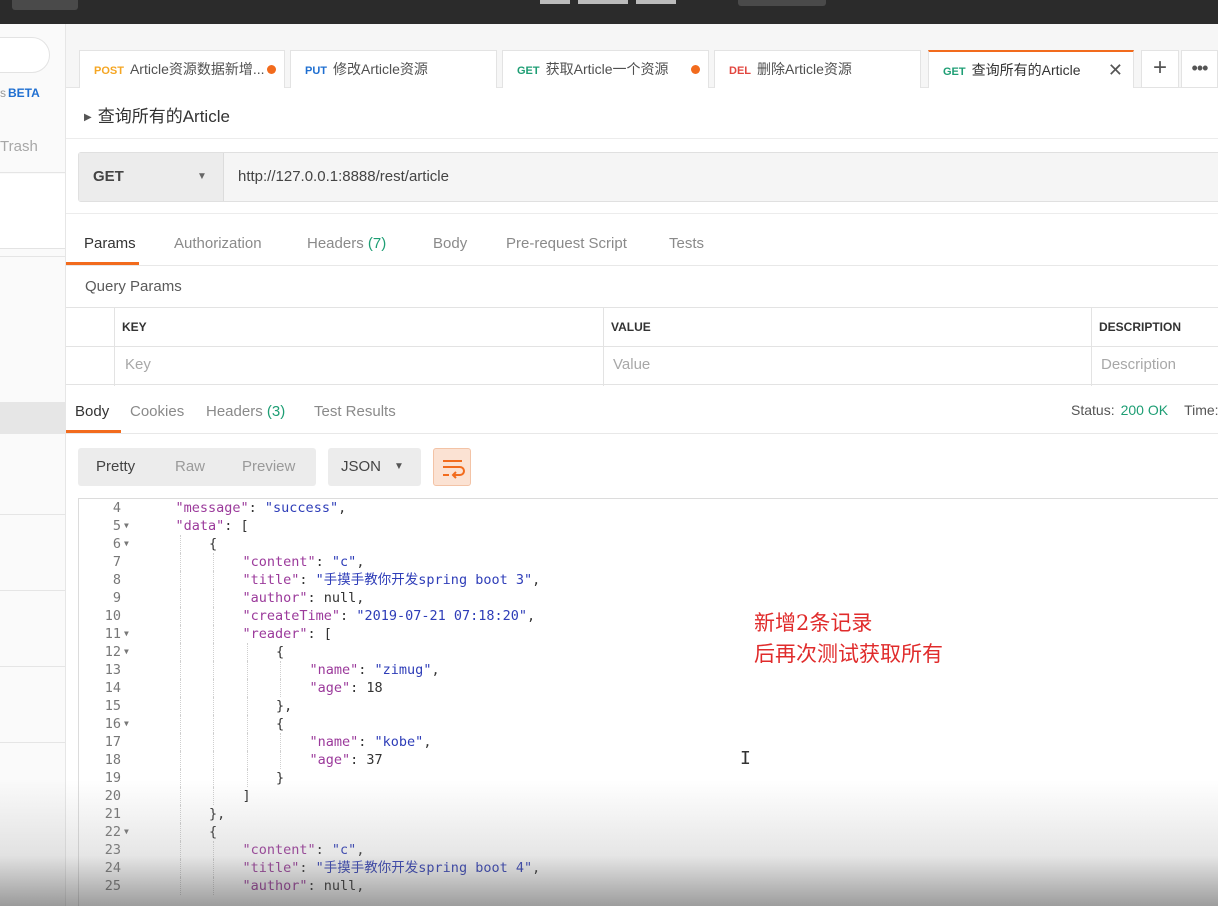 This screenshot has width=1218, height=906. Describe the element at coordinates (615, 3) in the screenshot. I see `titlebar-title-blur` at that location.